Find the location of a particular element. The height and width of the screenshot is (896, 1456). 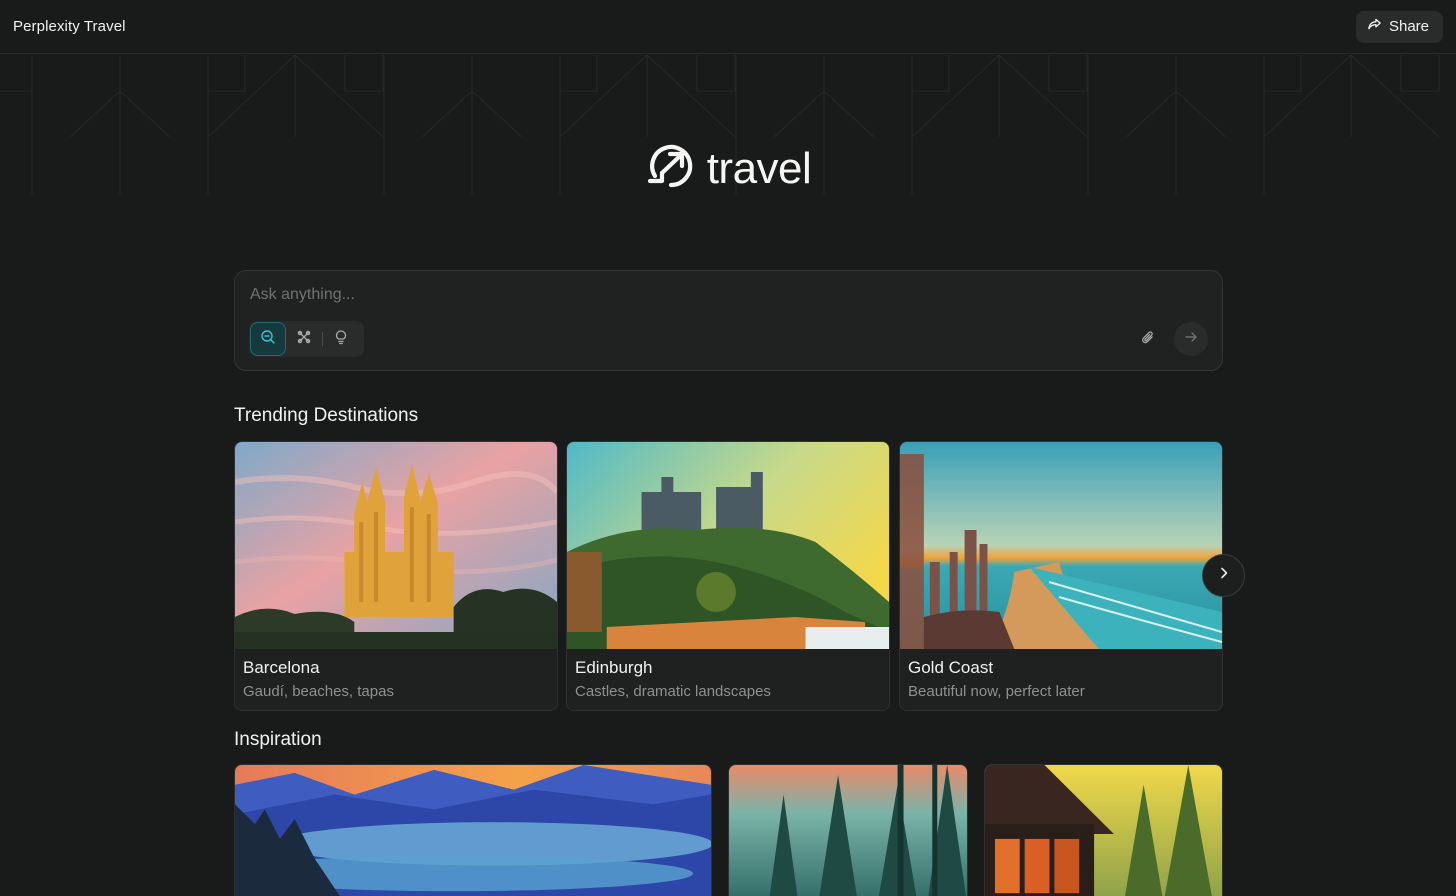

search-mode-icon is located at coordinates (268, 339).